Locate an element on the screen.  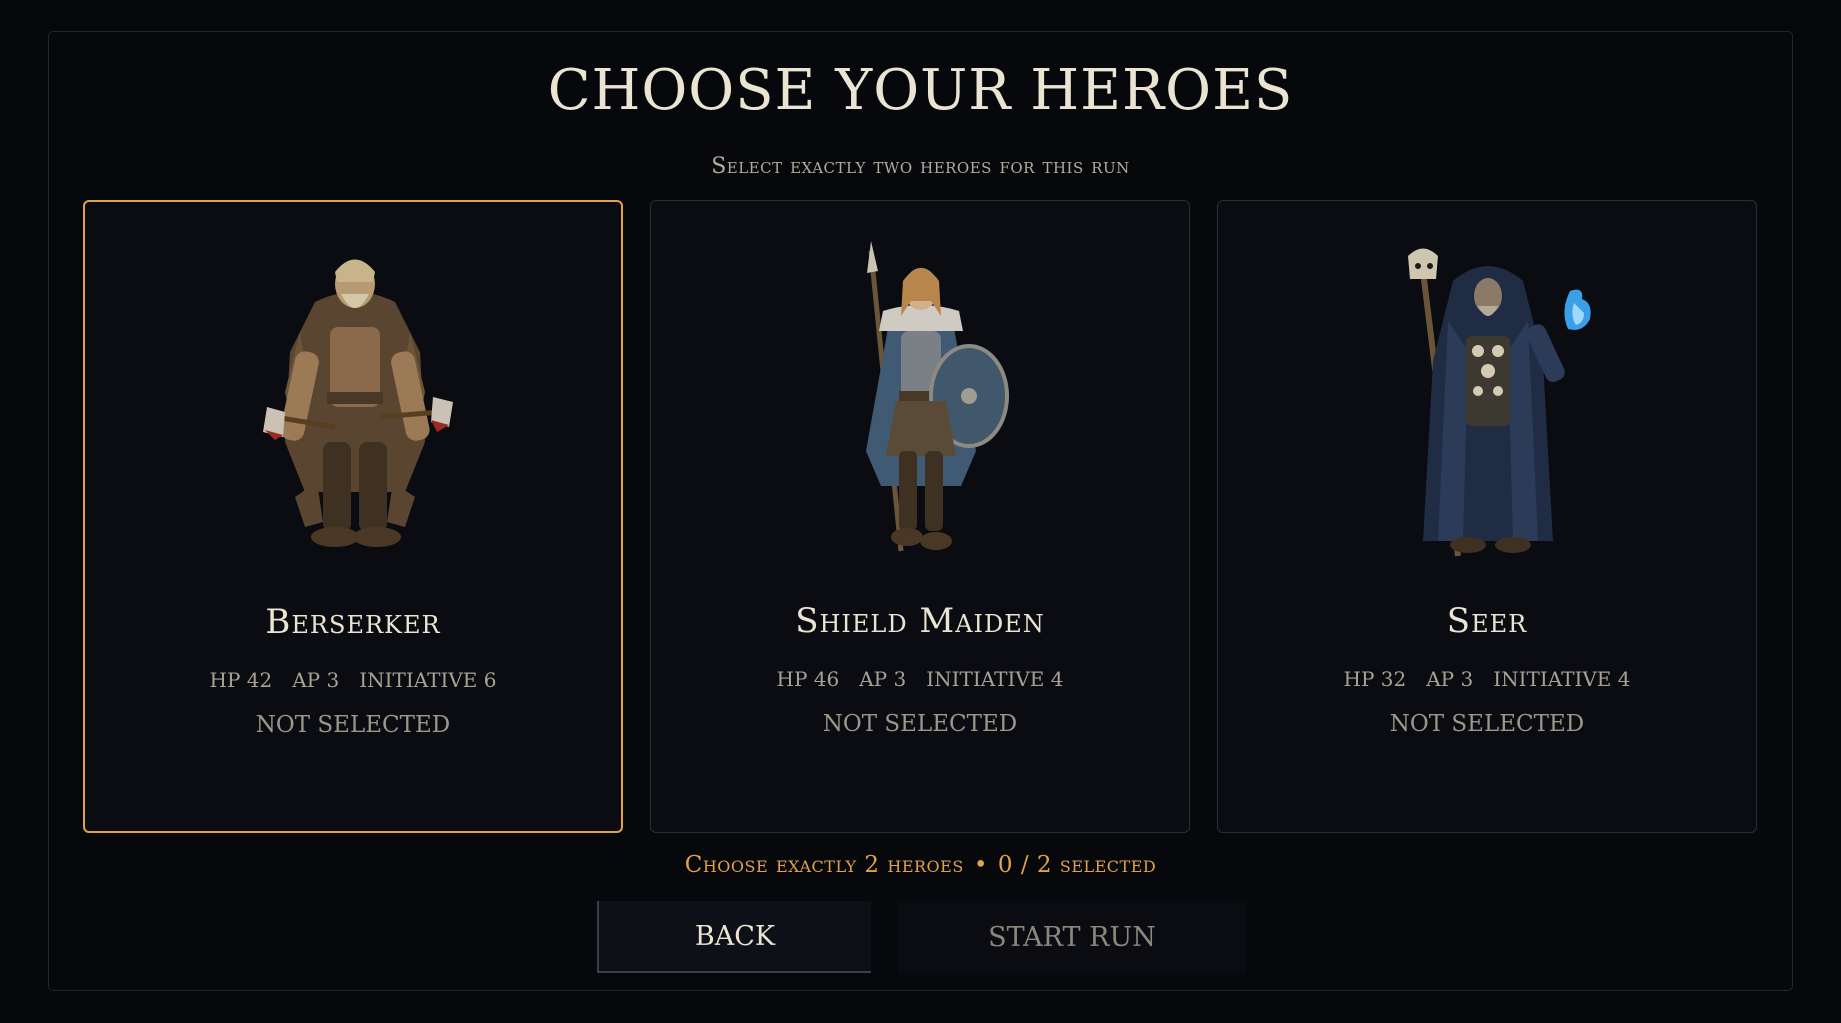
hero-name: Berserker is located at coordinates (353, 622).